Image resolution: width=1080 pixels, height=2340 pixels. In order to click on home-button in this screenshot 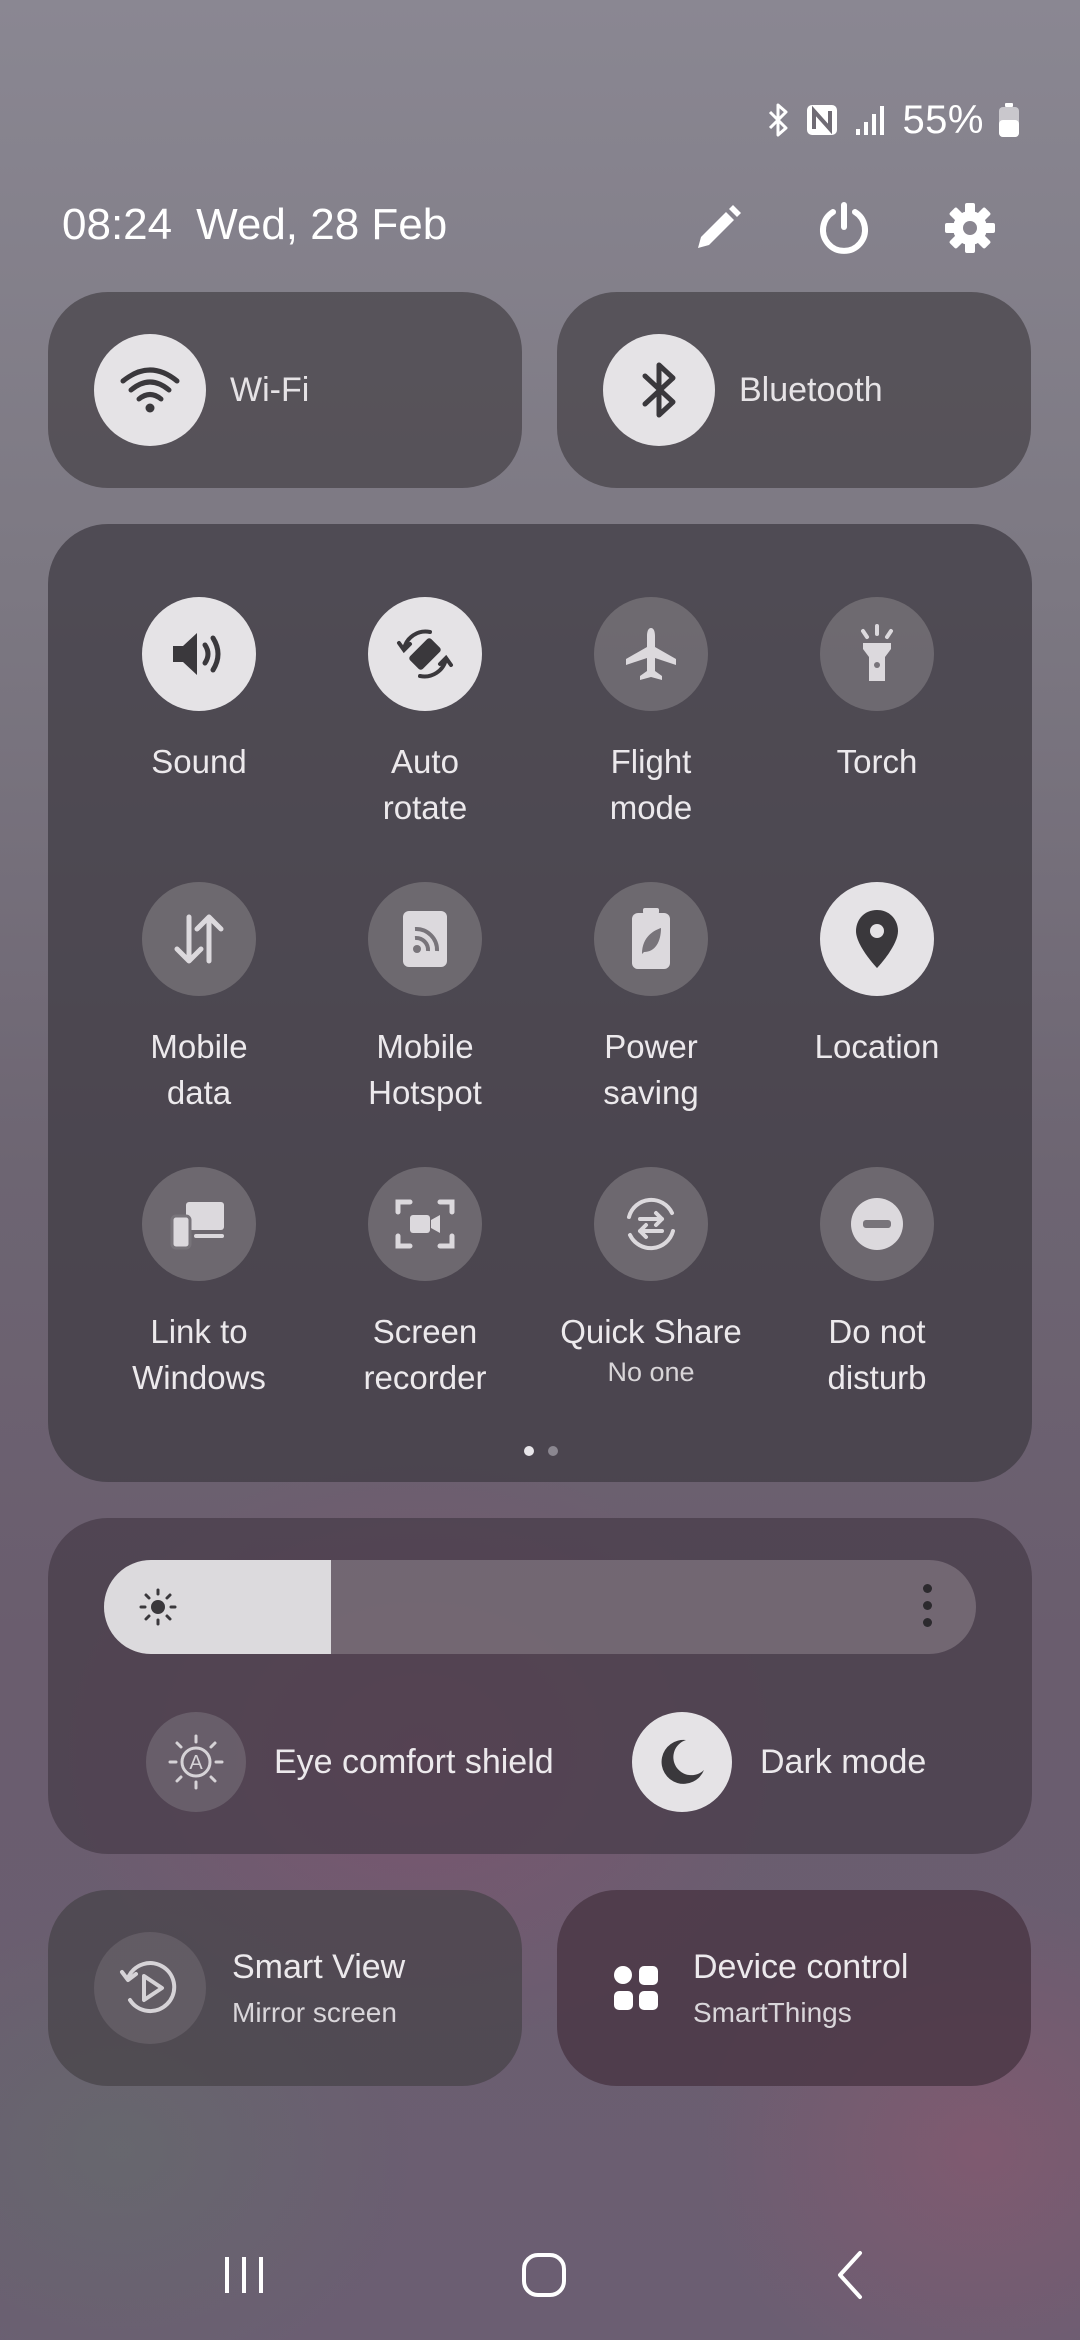, I will do `click(544, 2275)`.